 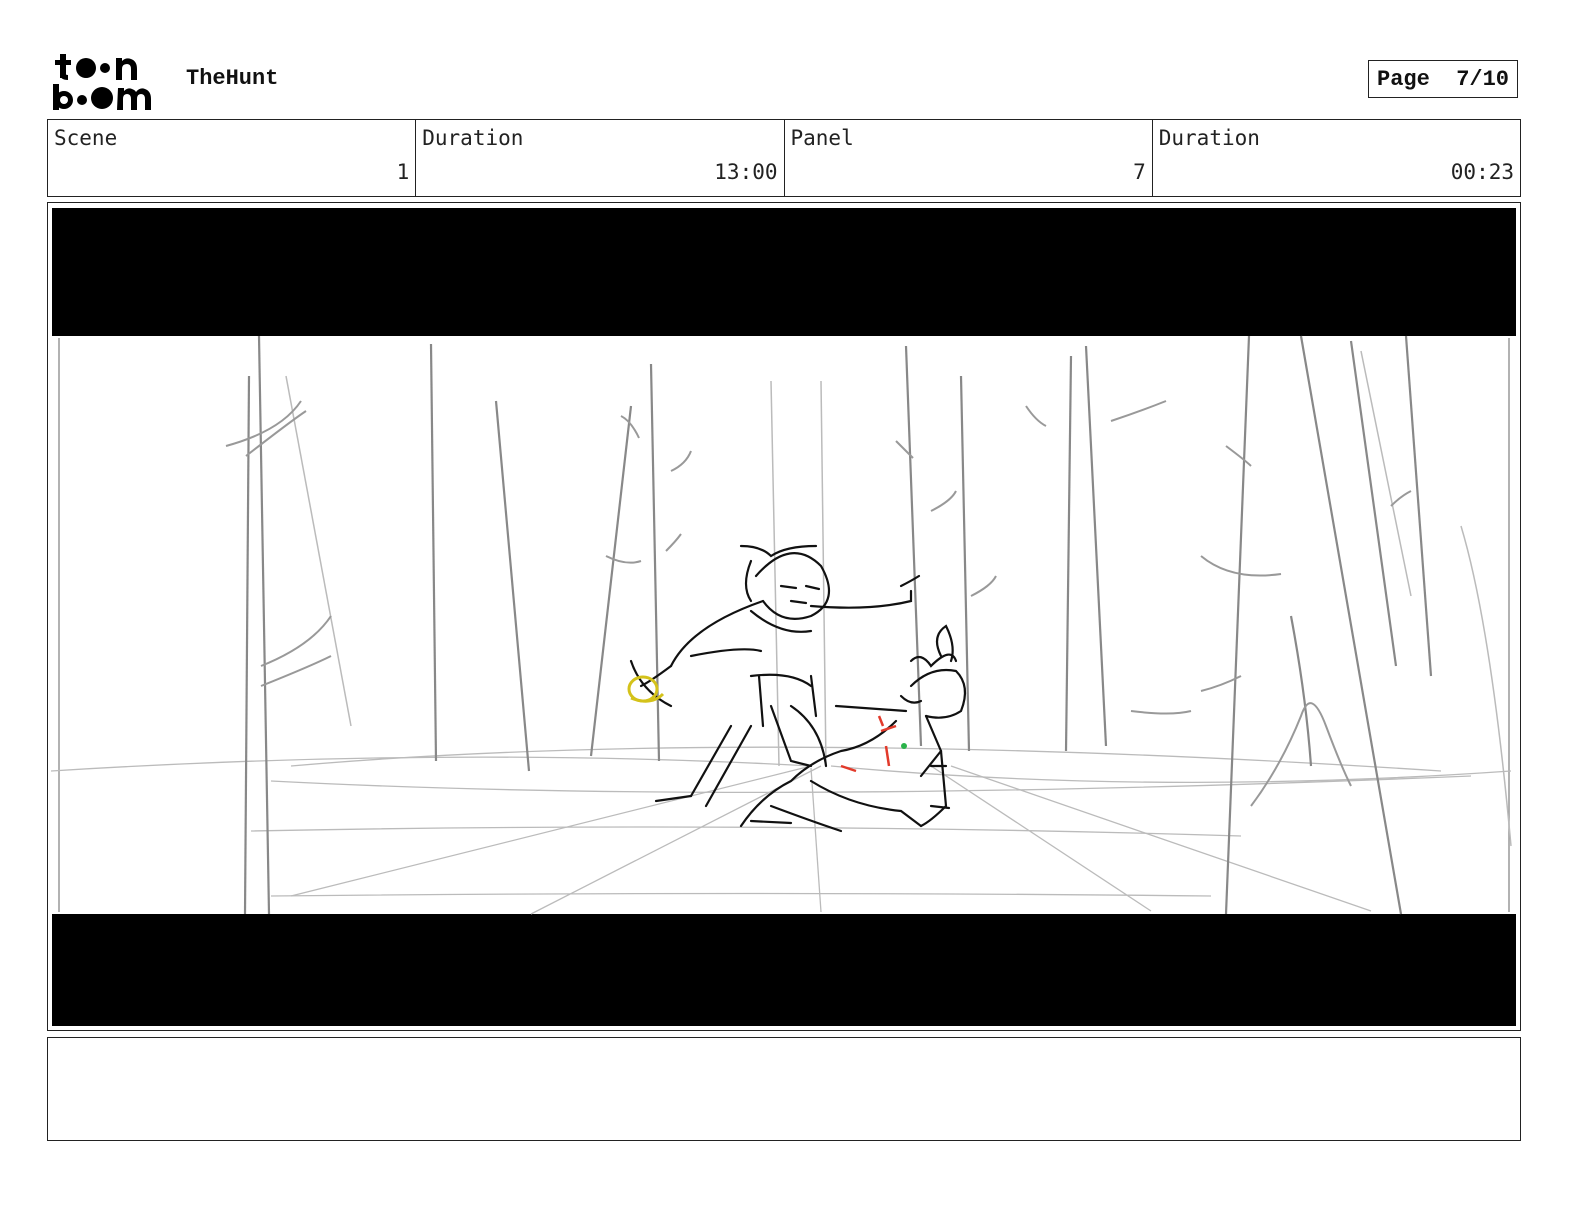 I want to click on panel-label: Panel, so click(x=822, y=138).